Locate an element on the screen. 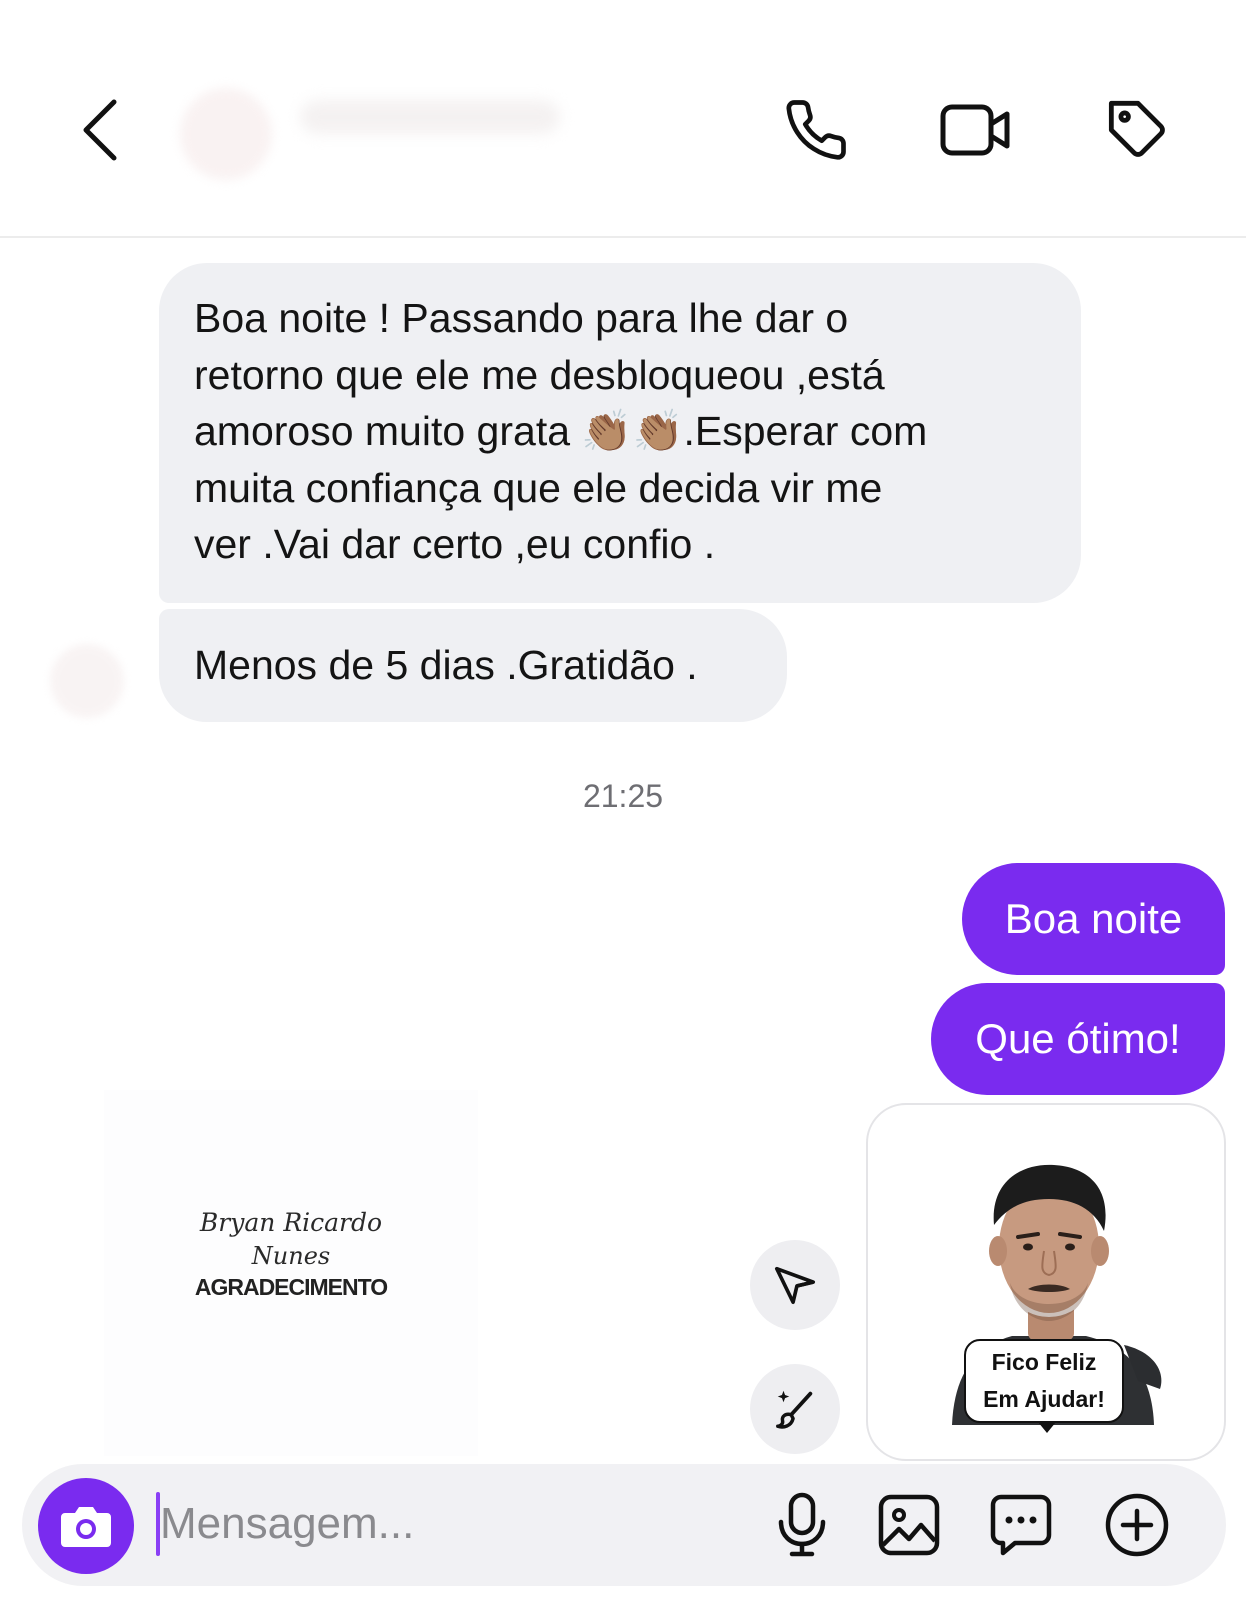 Image resolution: width=1246 pixels, height=1600 pixels. message-text: Que ótimo! is located at coordinates (1078, 1038).